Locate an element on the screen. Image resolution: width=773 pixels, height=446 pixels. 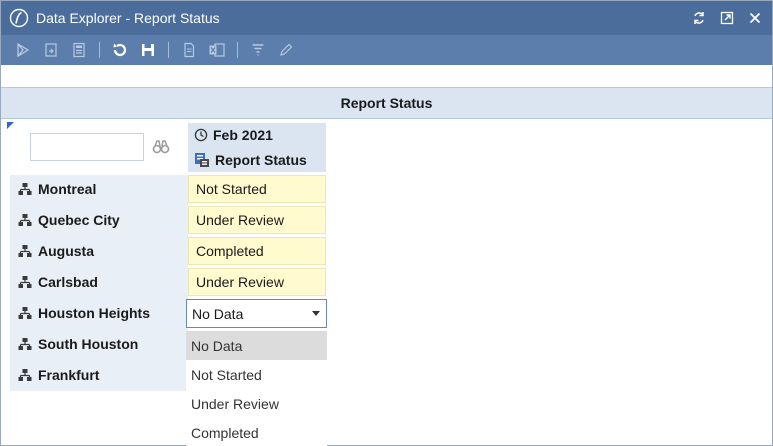
row-label: Frankfurt is located at coordinates (69, 375).